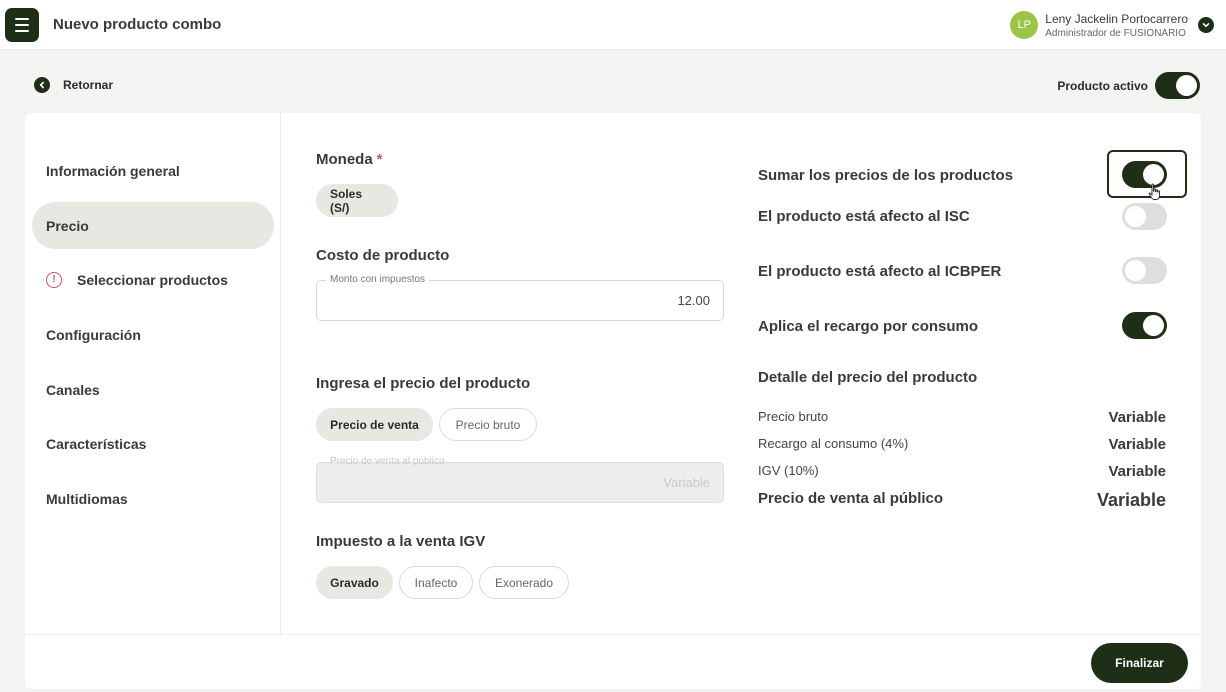 The width and height of the screenshot is (1226, 692). What do you see at coordinates (42, 85) in the screenshot?
I see `chevron-left-icon` at bounding box center [42, 85].